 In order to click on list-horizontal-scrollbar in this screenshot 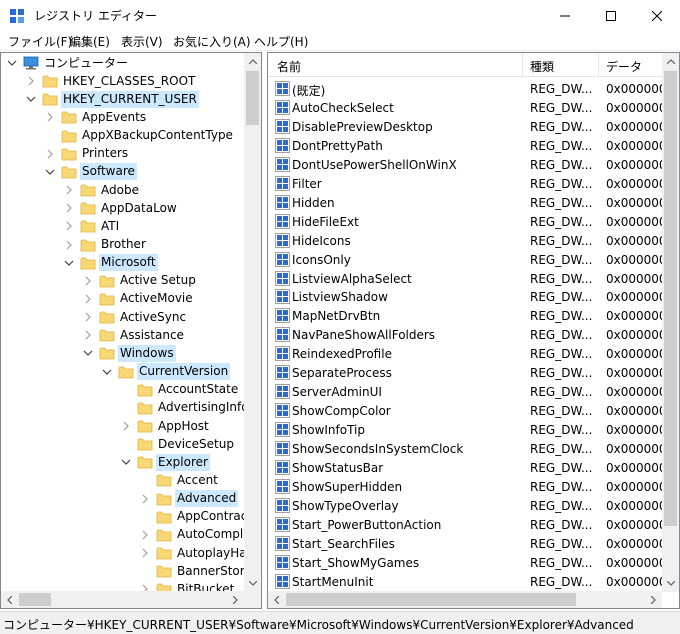, I will do `click(465, 599)`.